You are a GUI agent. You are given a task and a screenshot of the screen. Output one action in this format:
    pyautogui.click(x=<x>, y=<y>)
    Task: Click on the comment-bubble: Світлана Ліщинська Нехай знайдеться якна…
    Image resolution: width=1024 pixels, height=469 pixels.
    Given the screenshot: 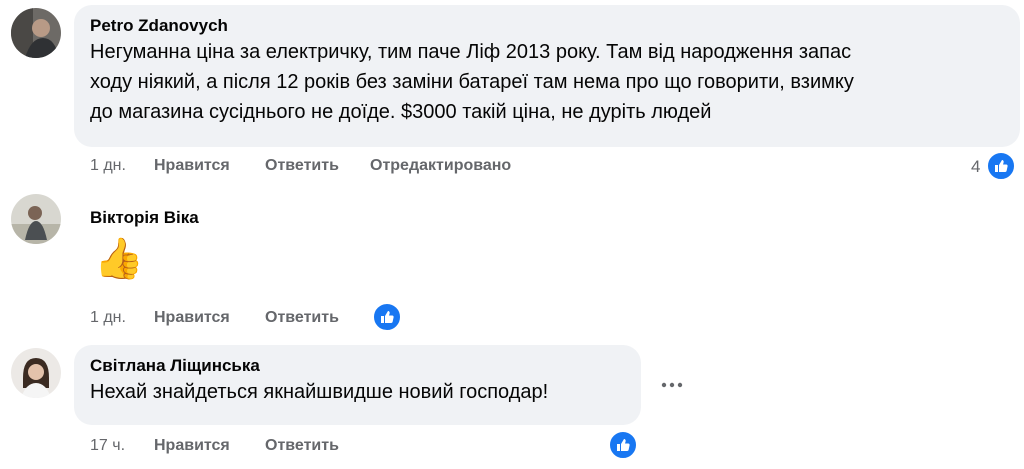 What is the action you would take?
    pyautogui.click(x=357, y=385)
    